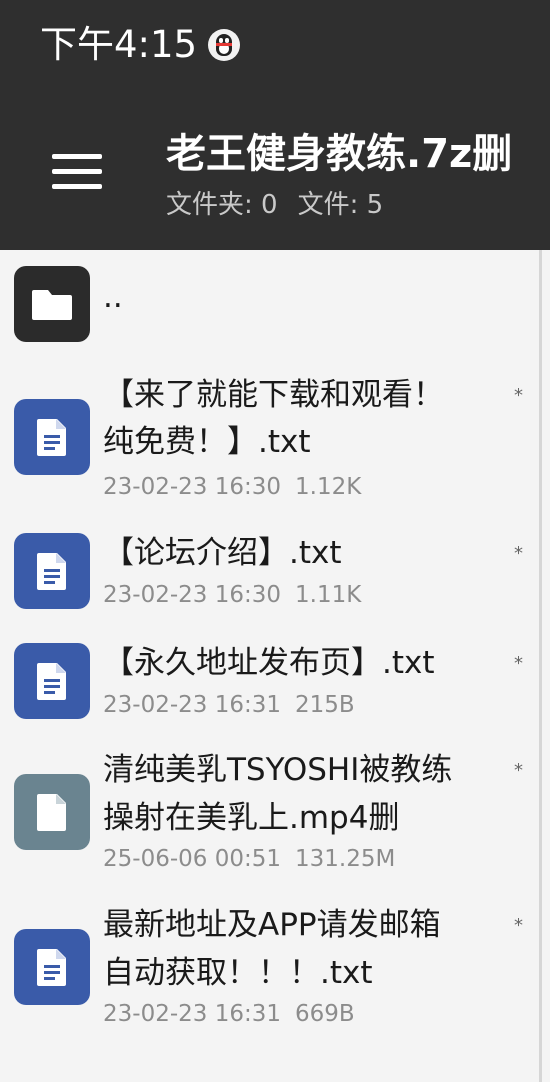 The image size is (550, 1082). I want to click on folder-summary: 文件夹: 0 文件: 5, so click(274, 205).